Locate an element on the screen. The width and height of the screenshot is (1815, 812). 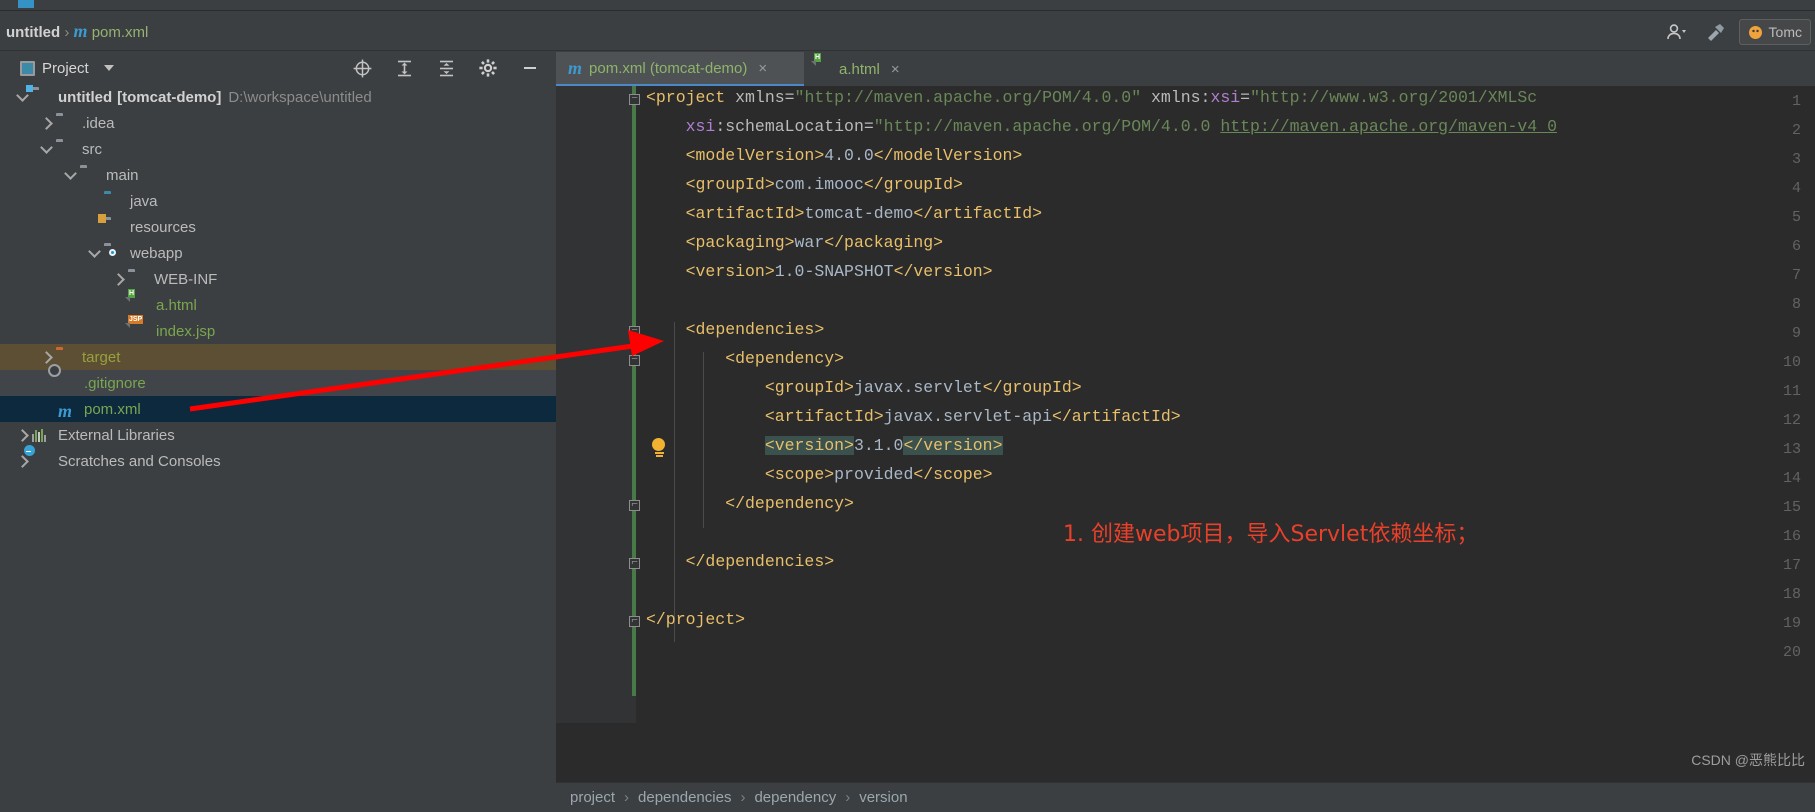
folder-icon is located at coordinates (66, 123).